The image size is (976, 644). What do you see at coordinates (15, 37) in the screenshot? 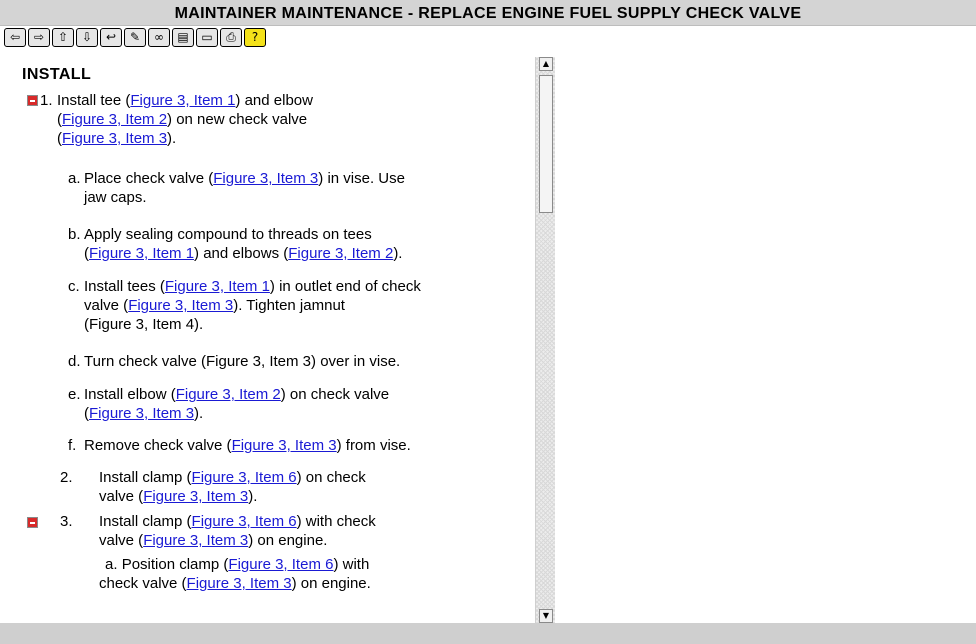
I see `back-arrow-icon: ⇦` at bounding box center [15, 37].